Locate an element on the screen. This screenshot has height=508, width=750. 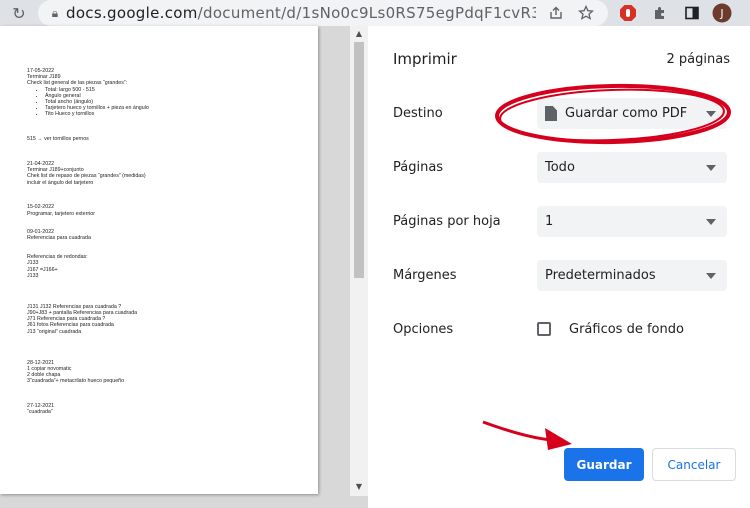
doc-line: “cuadrada” is located at coordinates (40, 412).